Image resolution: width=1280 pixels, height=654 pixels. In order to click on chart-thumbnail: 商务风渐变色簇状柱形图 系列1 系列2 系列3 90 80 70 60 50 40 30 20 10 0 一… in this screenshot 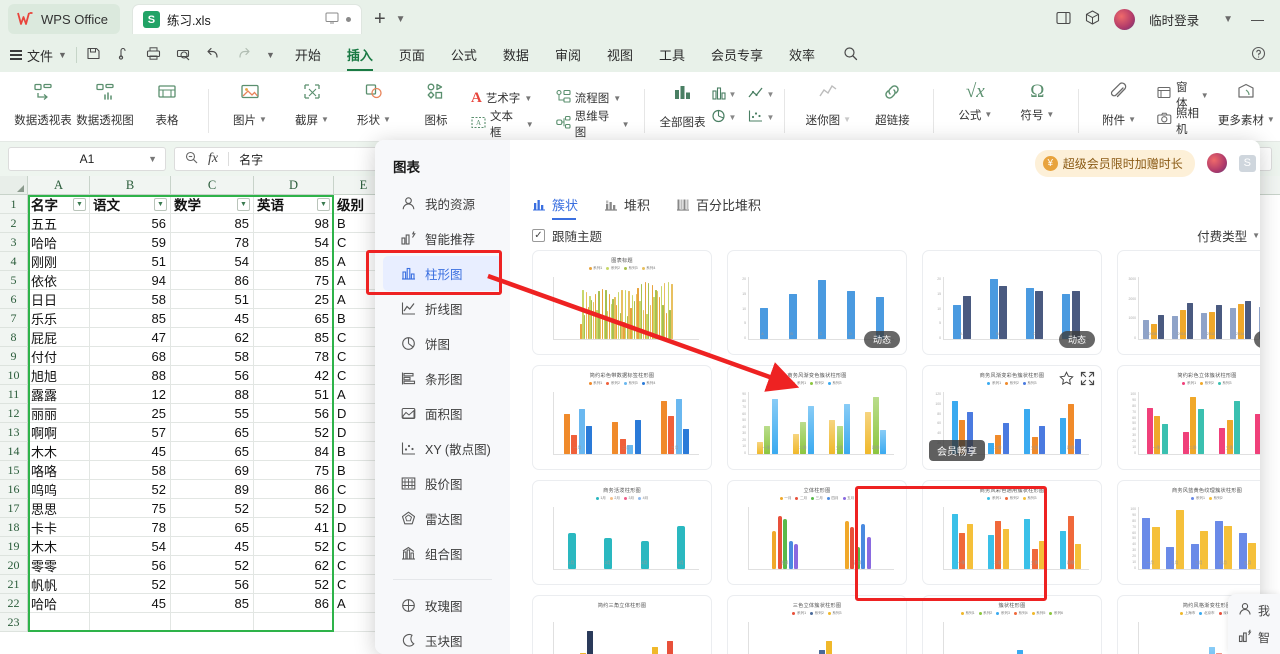, I will do `click(817, 417)`.